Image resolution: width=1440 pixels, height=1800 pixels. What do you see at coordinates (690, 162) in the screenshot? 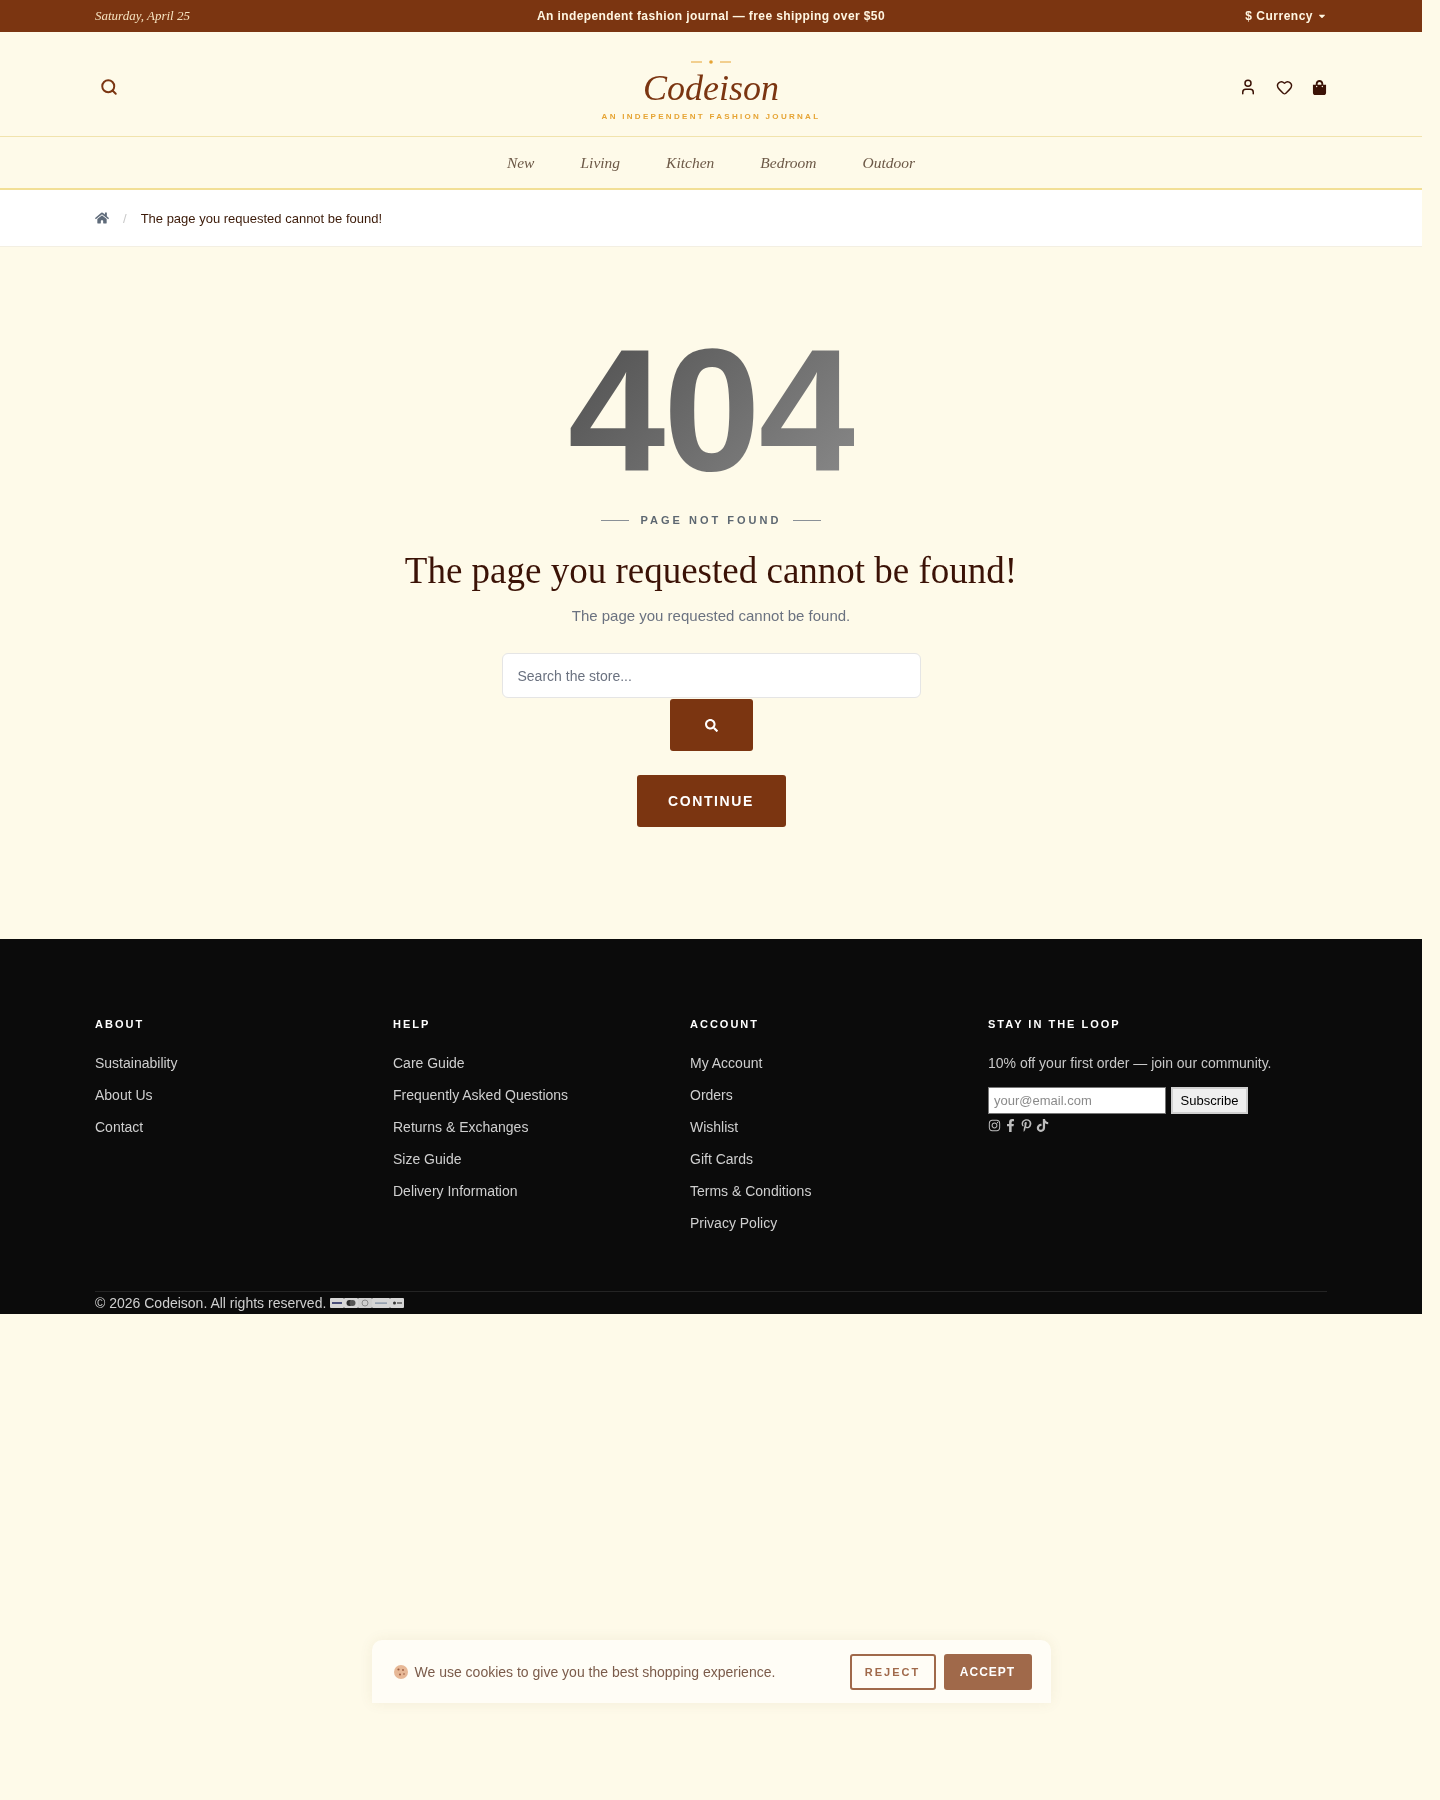
I see `nav-link: Kitchen` at bounding box center [690, 162].